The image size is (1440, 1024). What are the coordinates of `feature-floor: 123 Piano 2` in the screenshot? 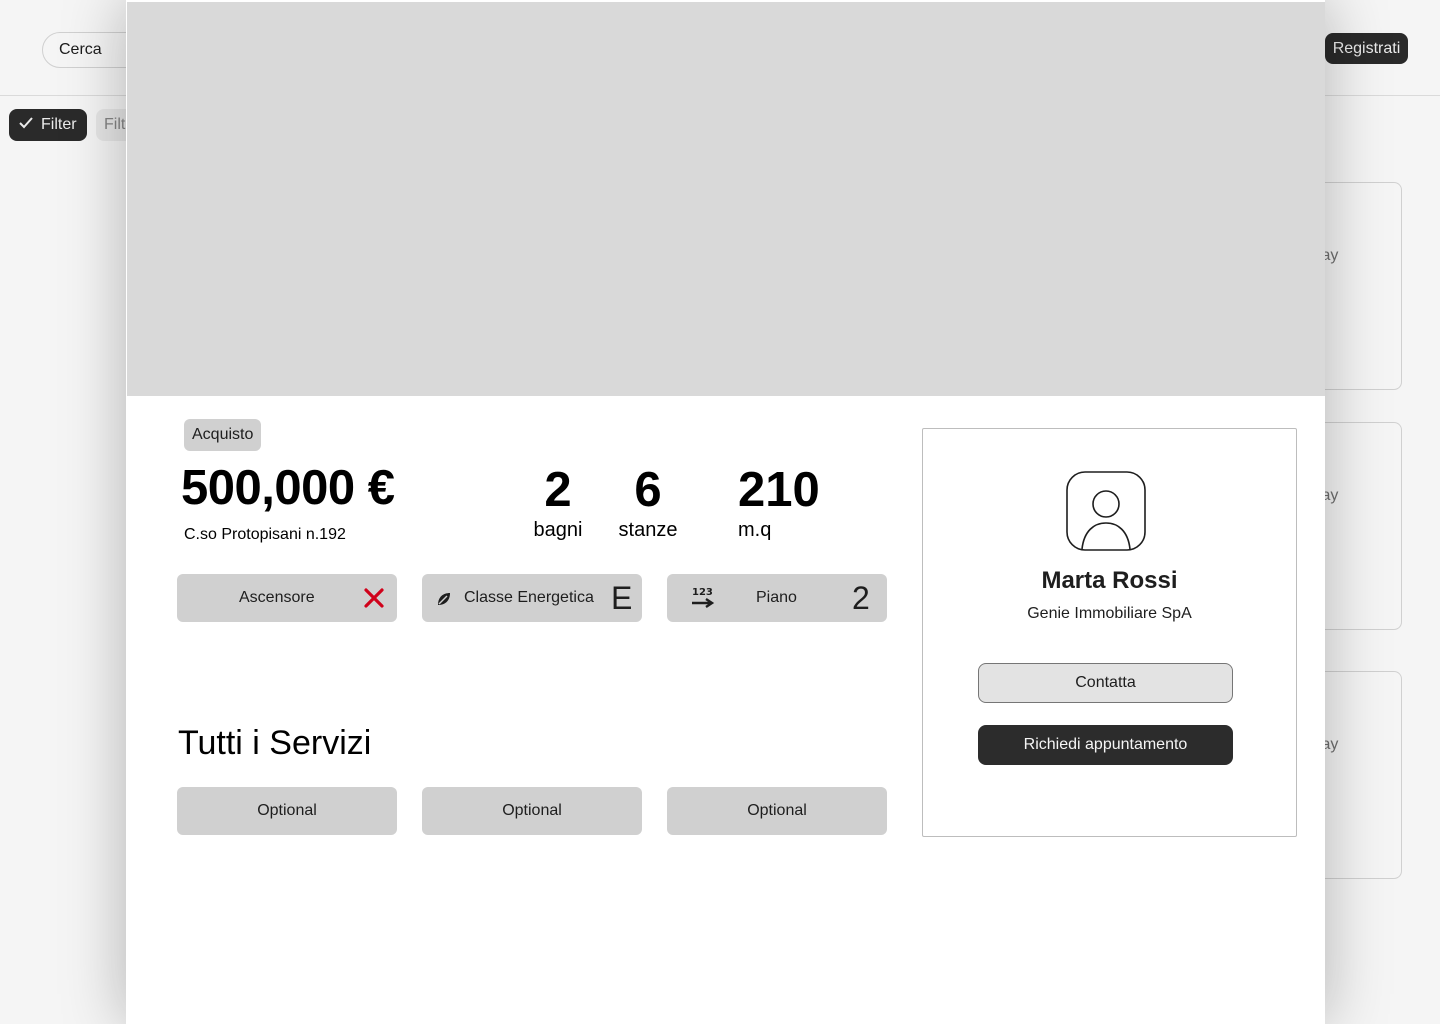 It's located at (777, 598).